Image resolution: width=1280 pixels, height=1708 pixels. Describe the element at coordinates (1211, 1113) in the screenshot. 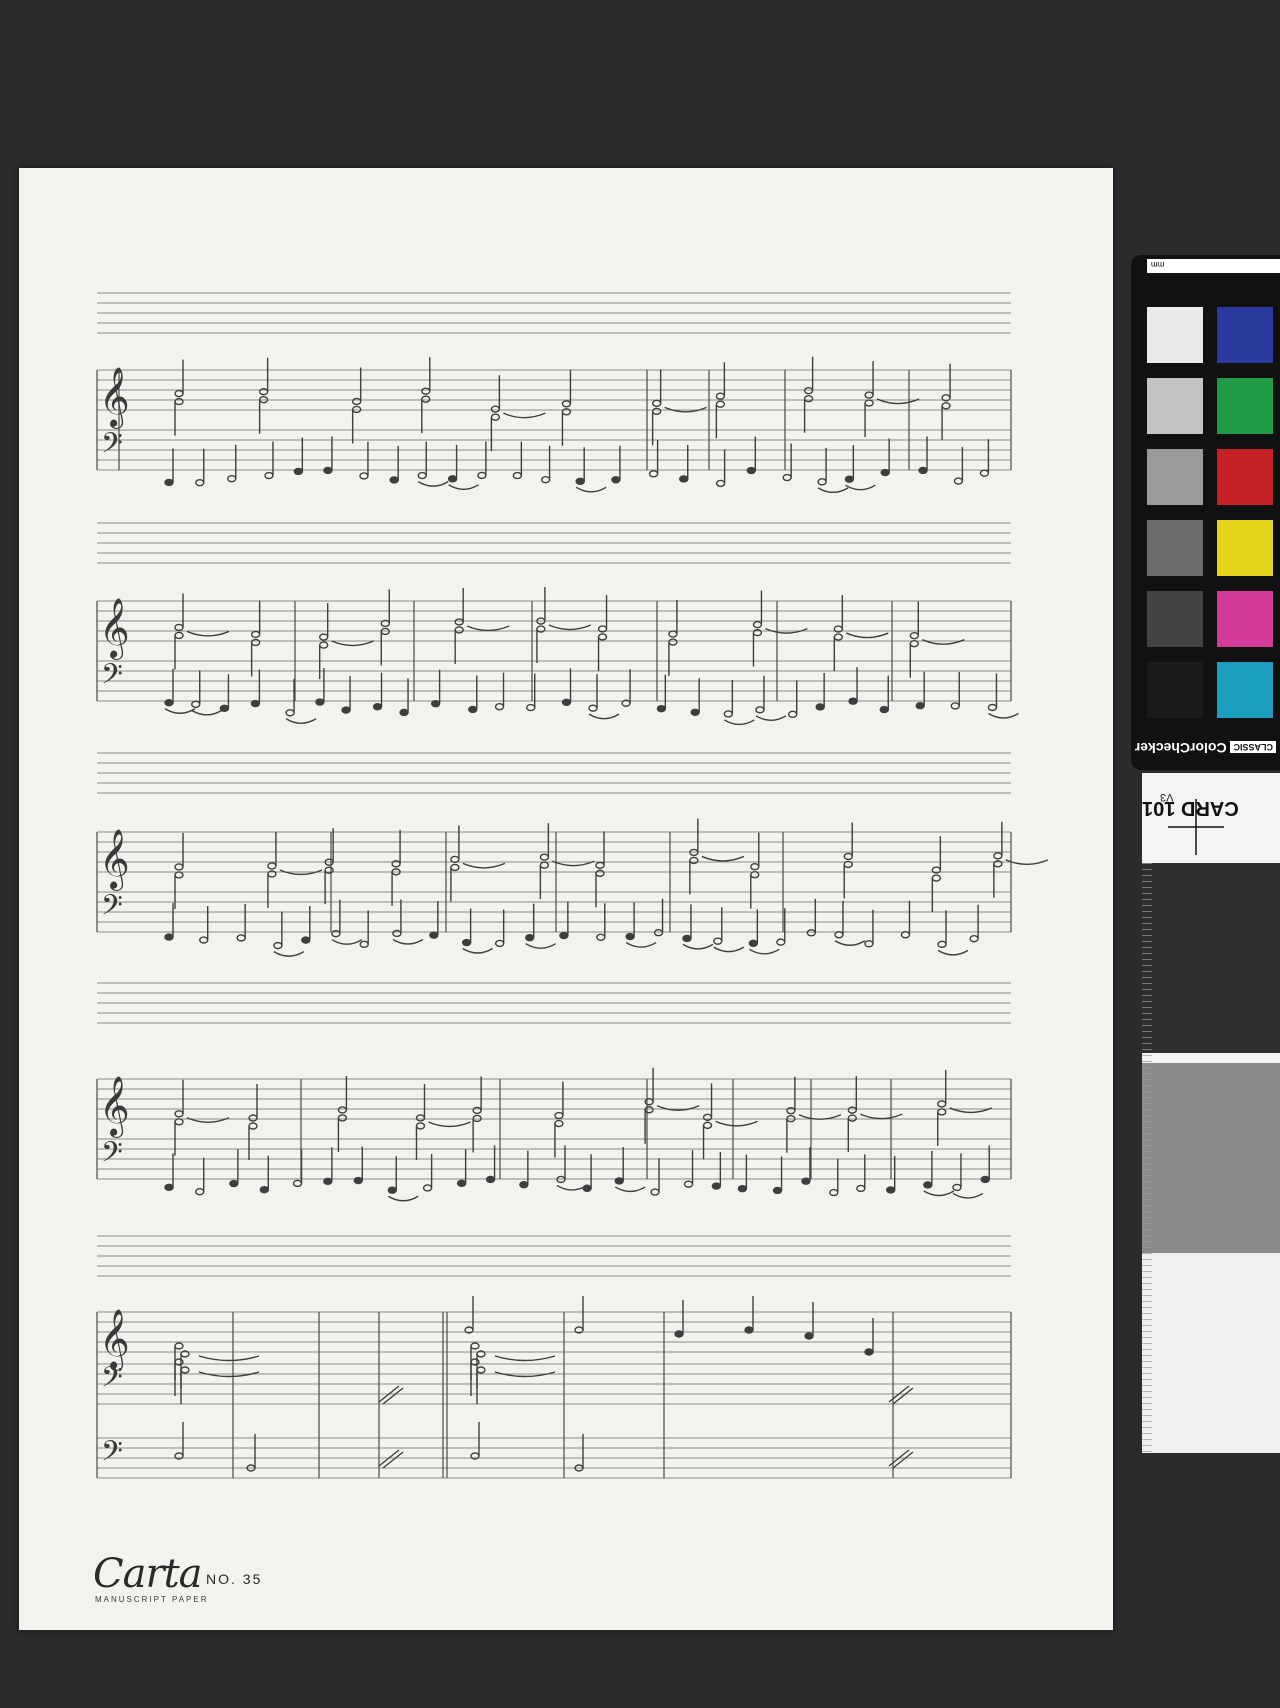

I see `gray-card: CARD 101 V3` at that location.